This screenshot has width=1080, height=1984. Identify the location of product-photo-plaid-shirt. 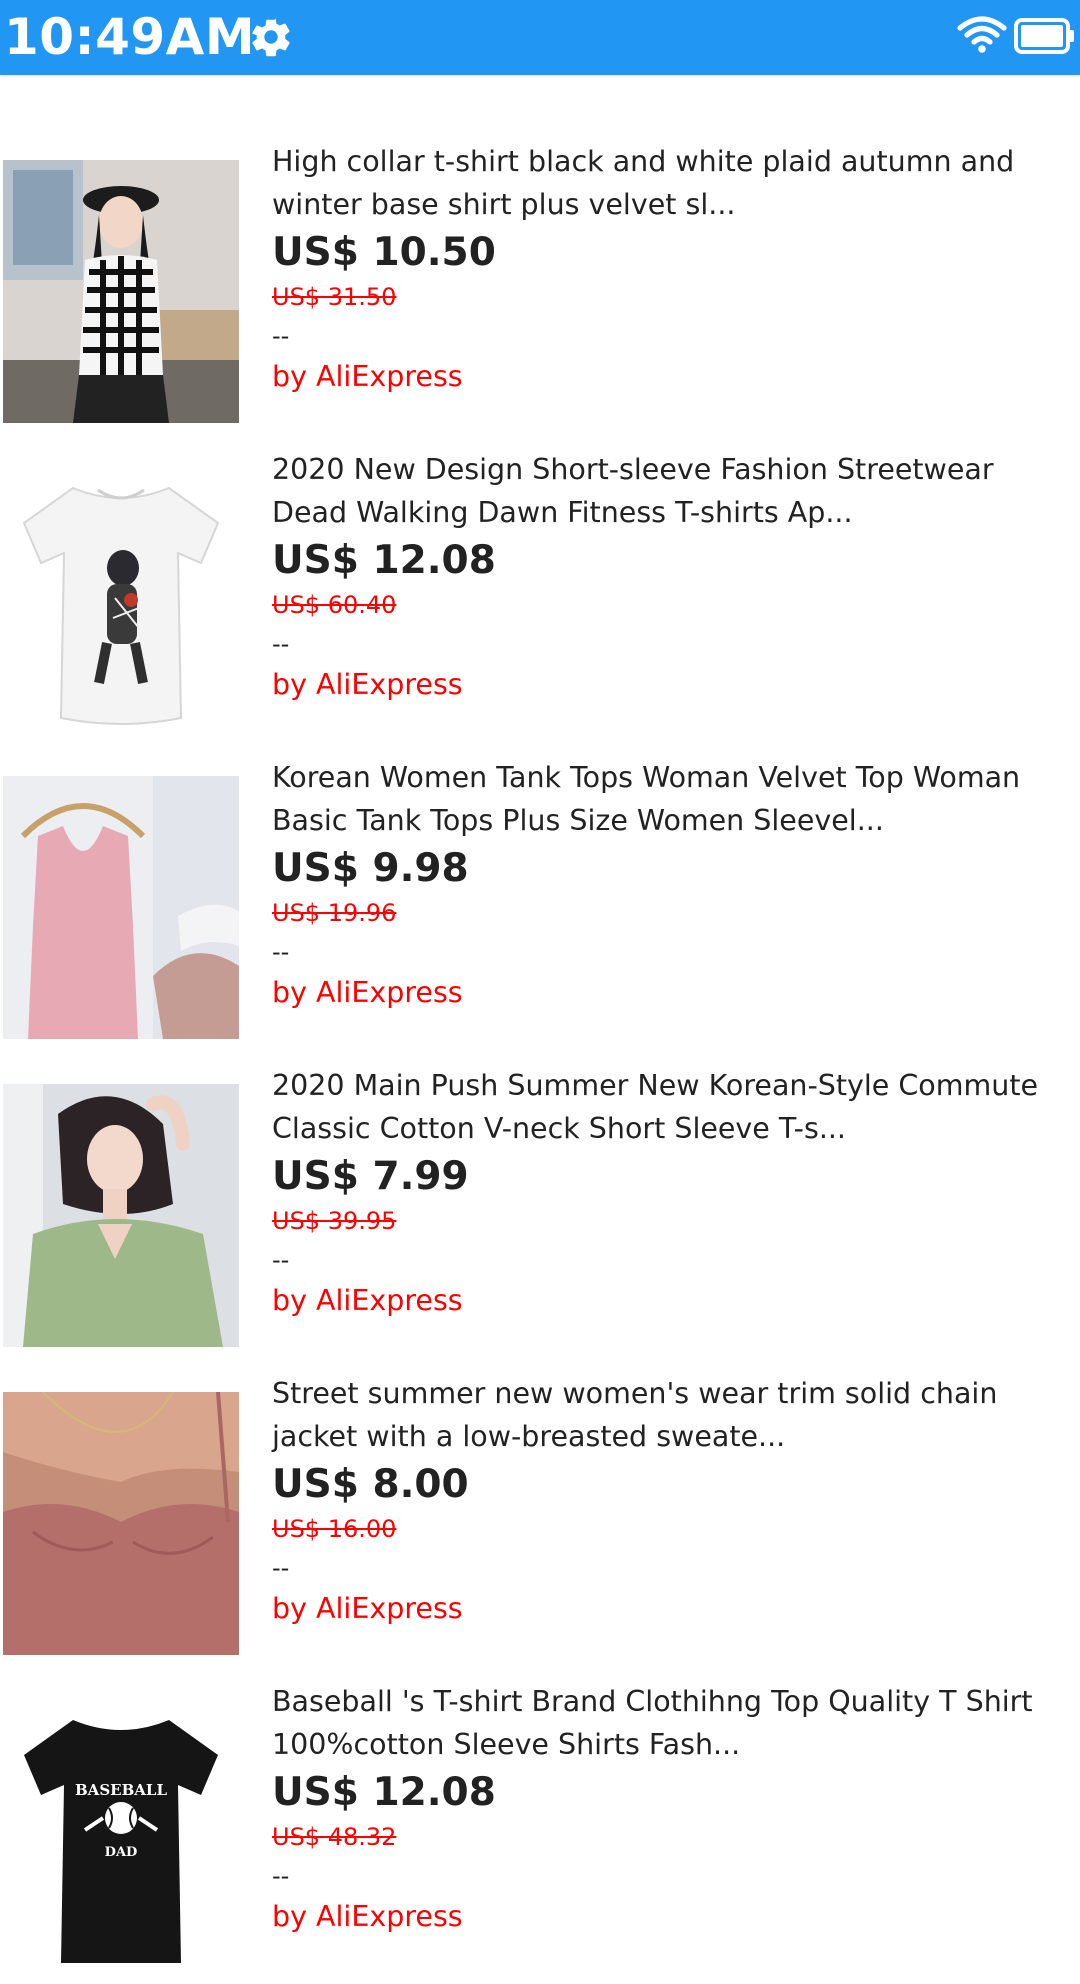
(121, 291).